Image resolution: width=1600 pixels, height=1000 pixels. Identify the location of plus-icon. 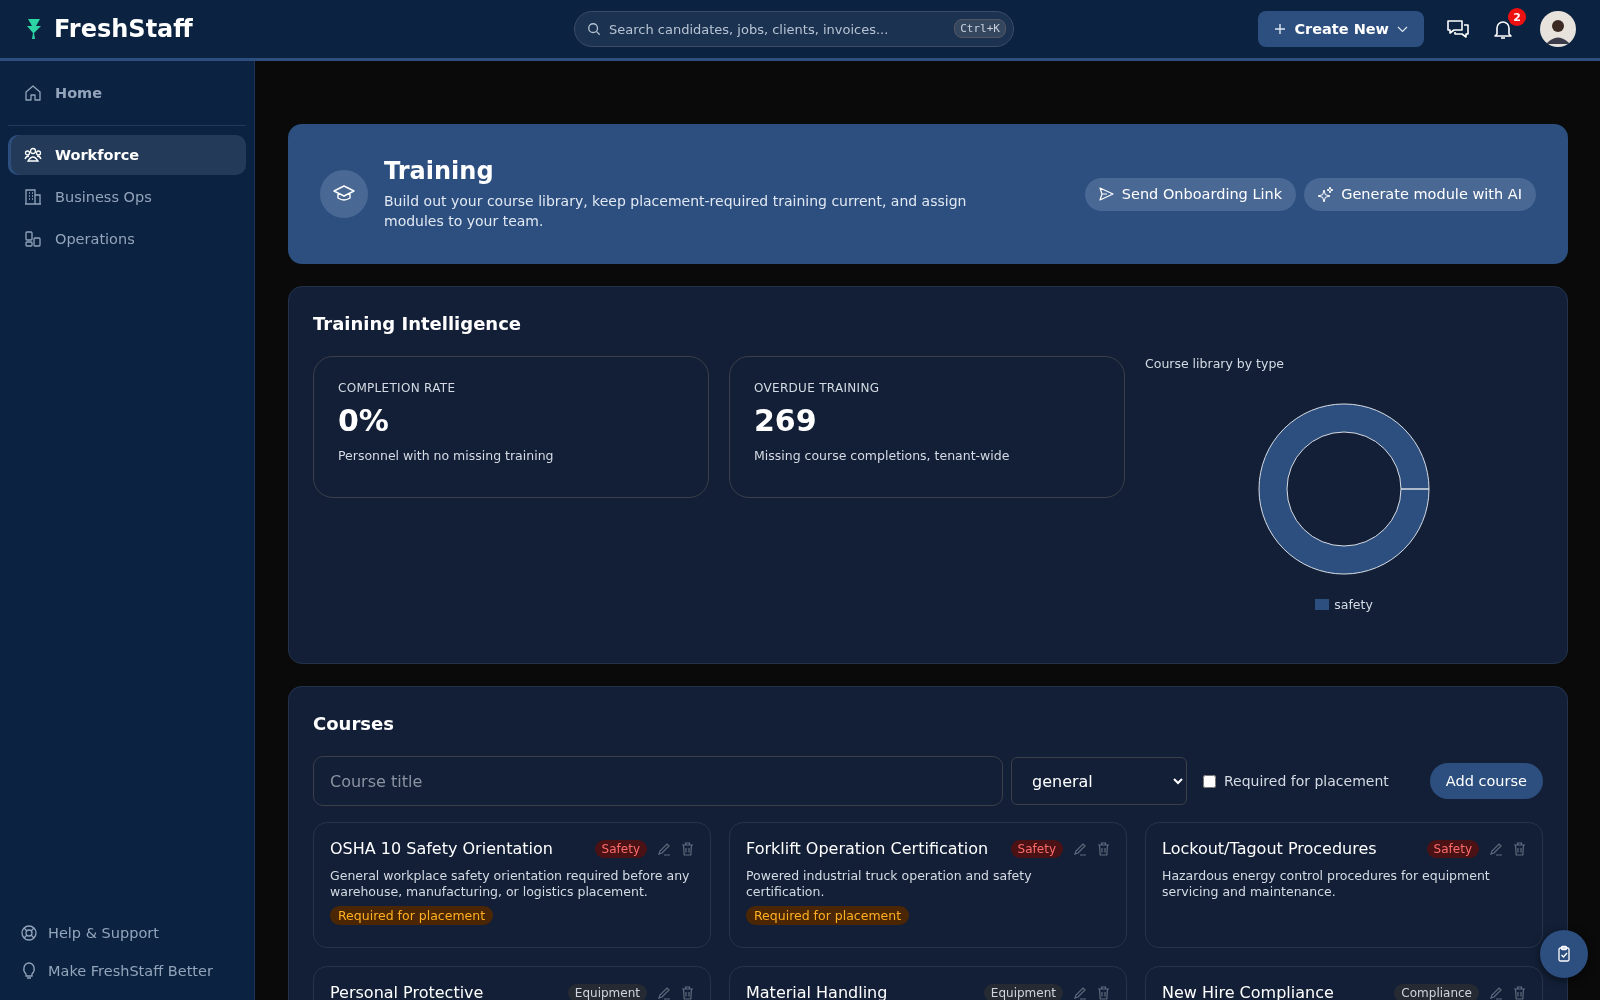
(1280, 29).